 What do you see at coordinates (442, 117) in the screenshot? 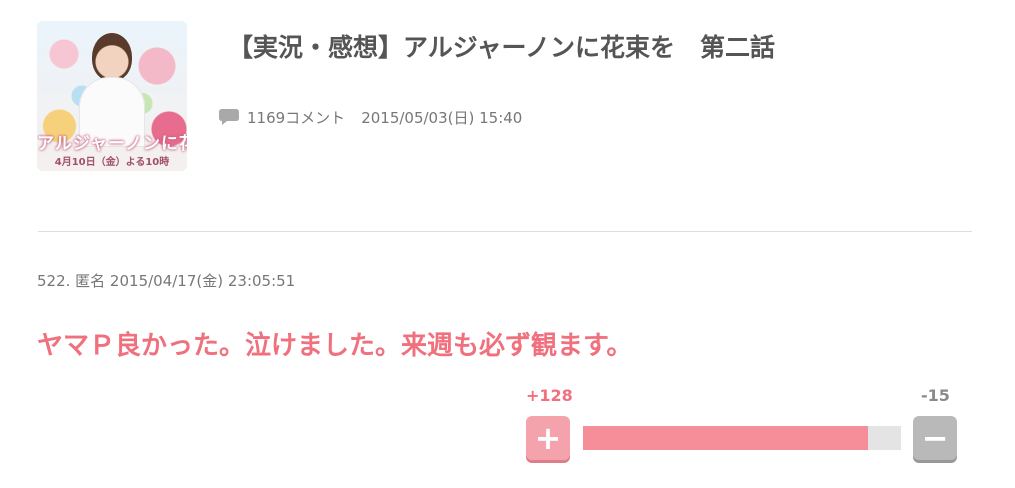
I see `article-date: 2015/05/03(日) 15:40` at bounding box center [442, 117].